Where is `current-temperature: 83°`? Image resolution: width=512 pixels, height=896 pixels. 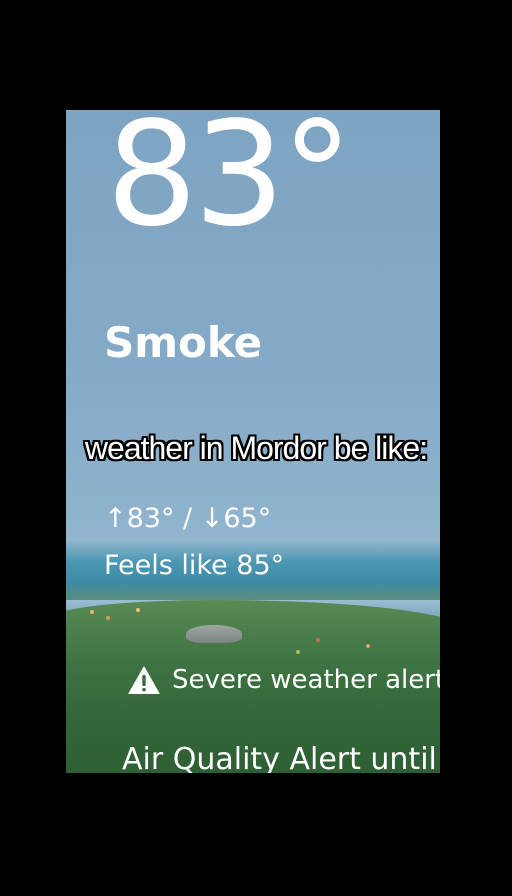
current-temperature: 83° is located at coordinates (229, 184).